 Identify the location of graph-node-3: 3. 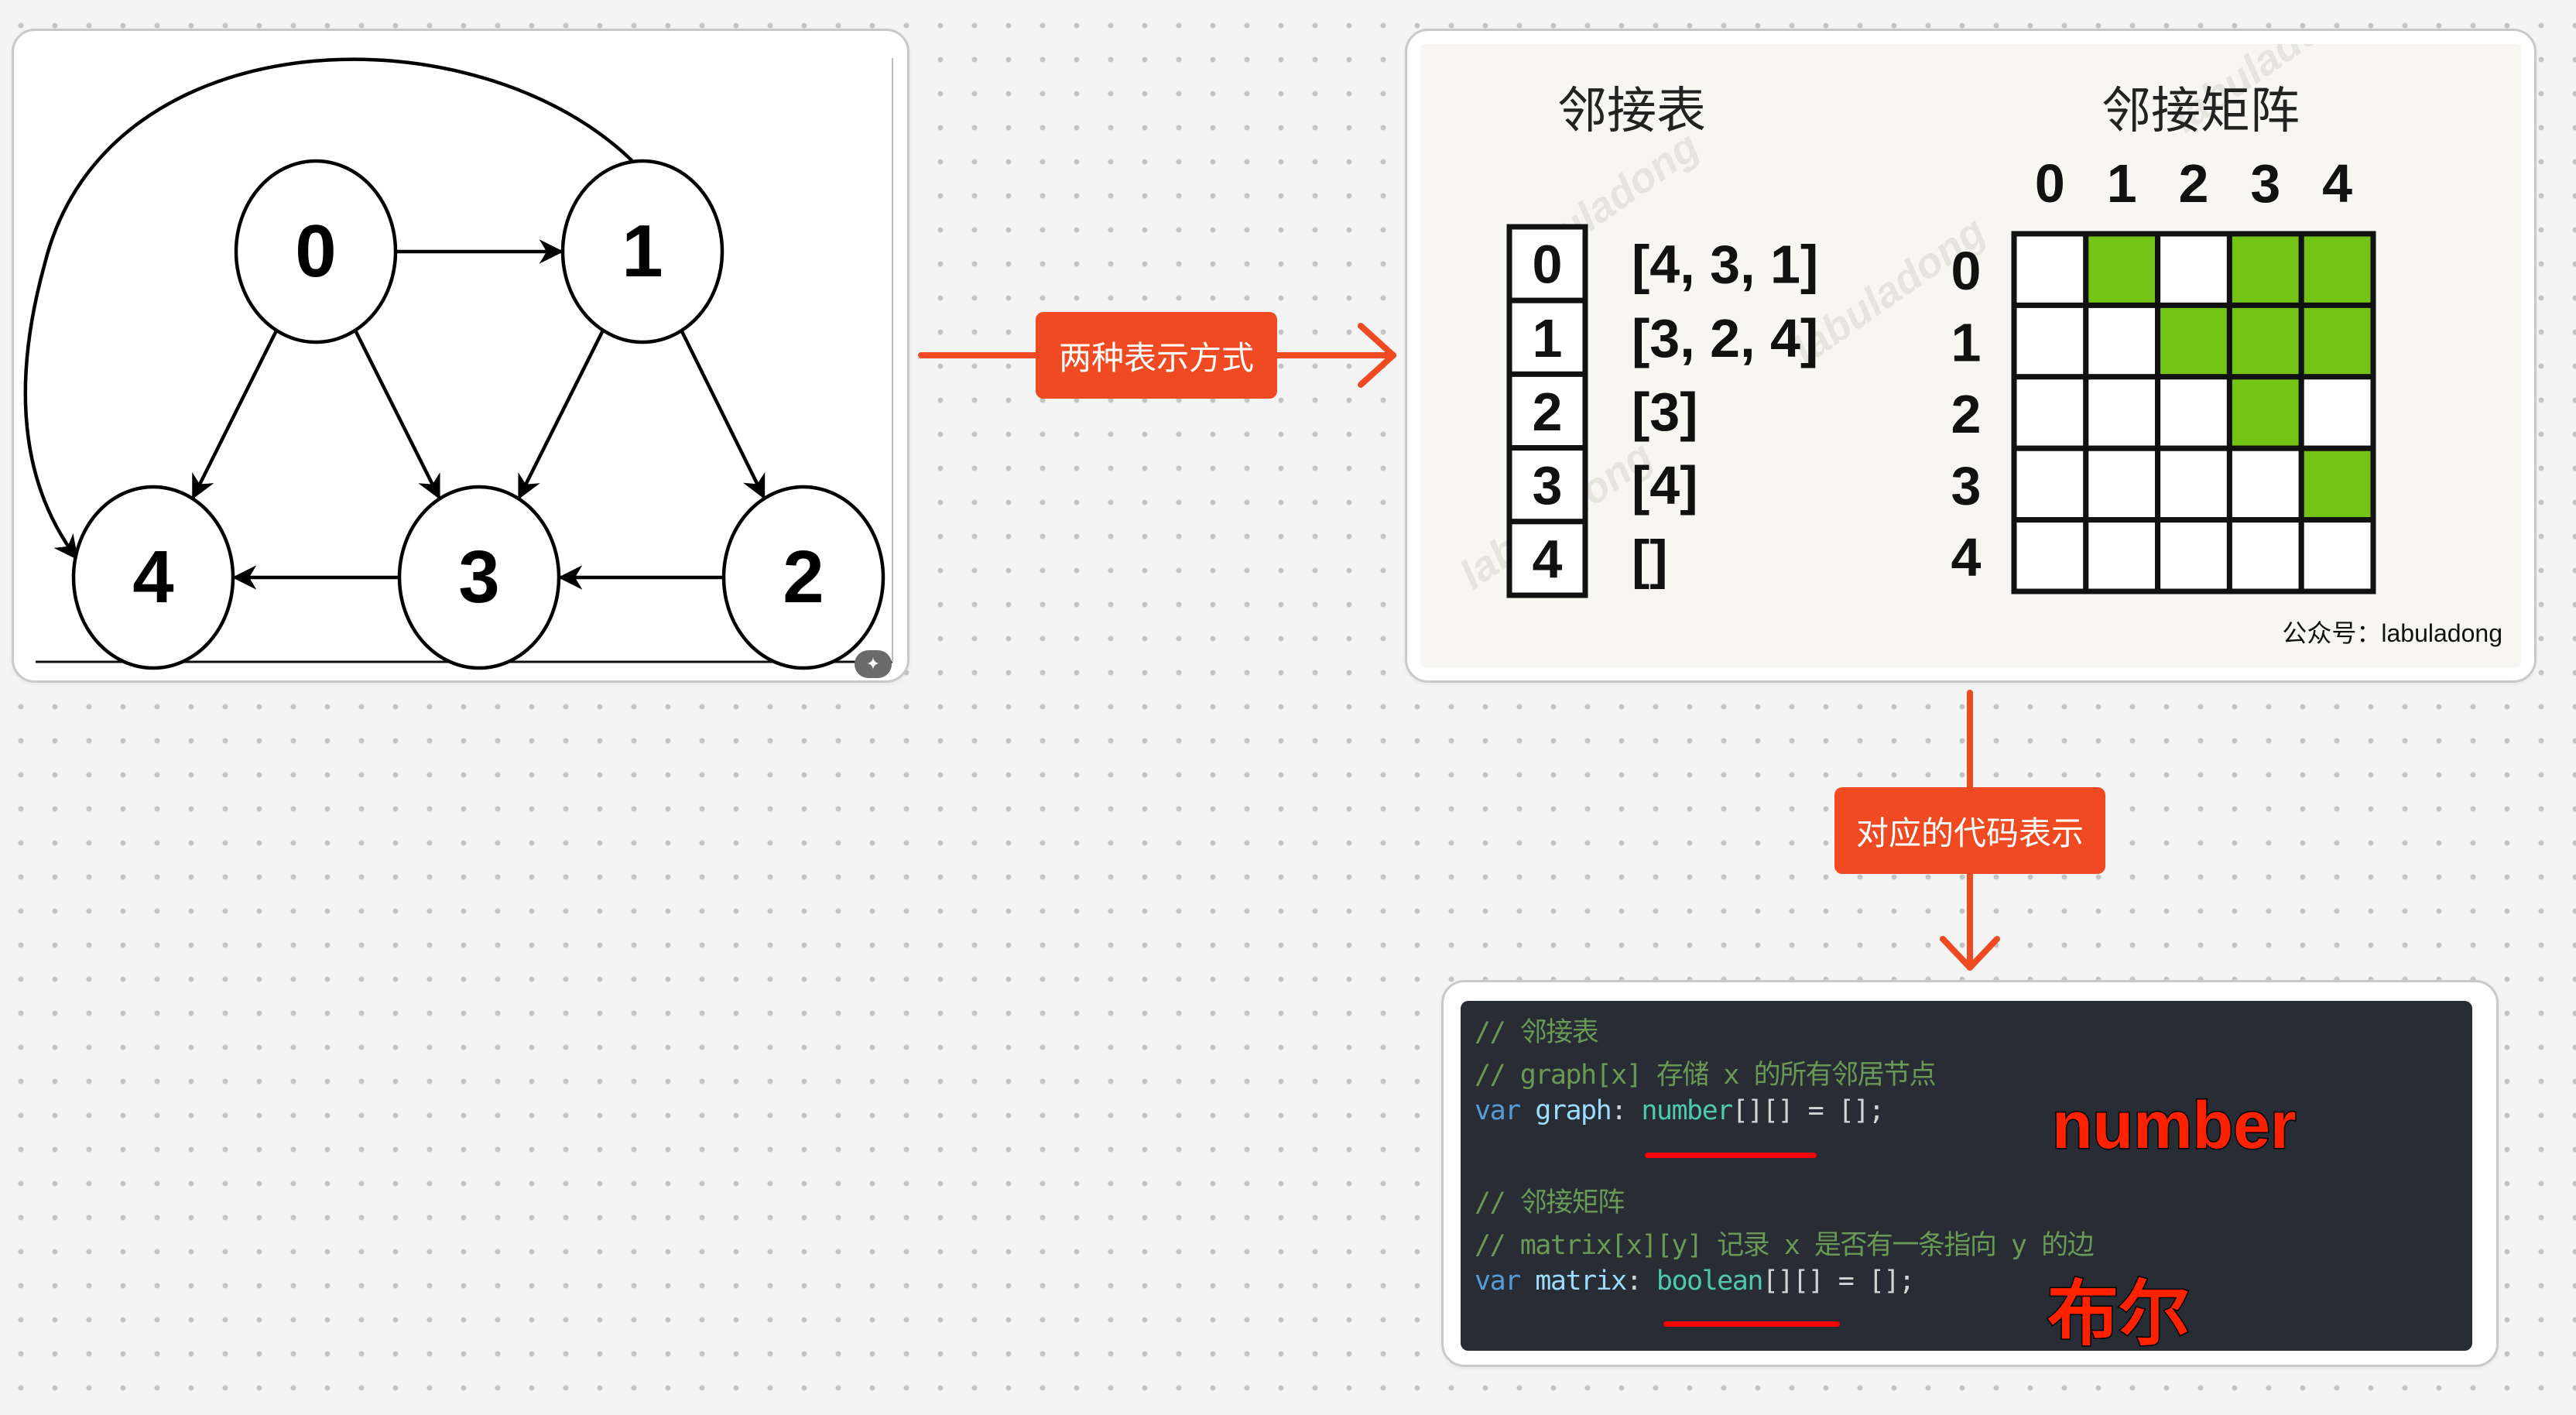
(479, 577).